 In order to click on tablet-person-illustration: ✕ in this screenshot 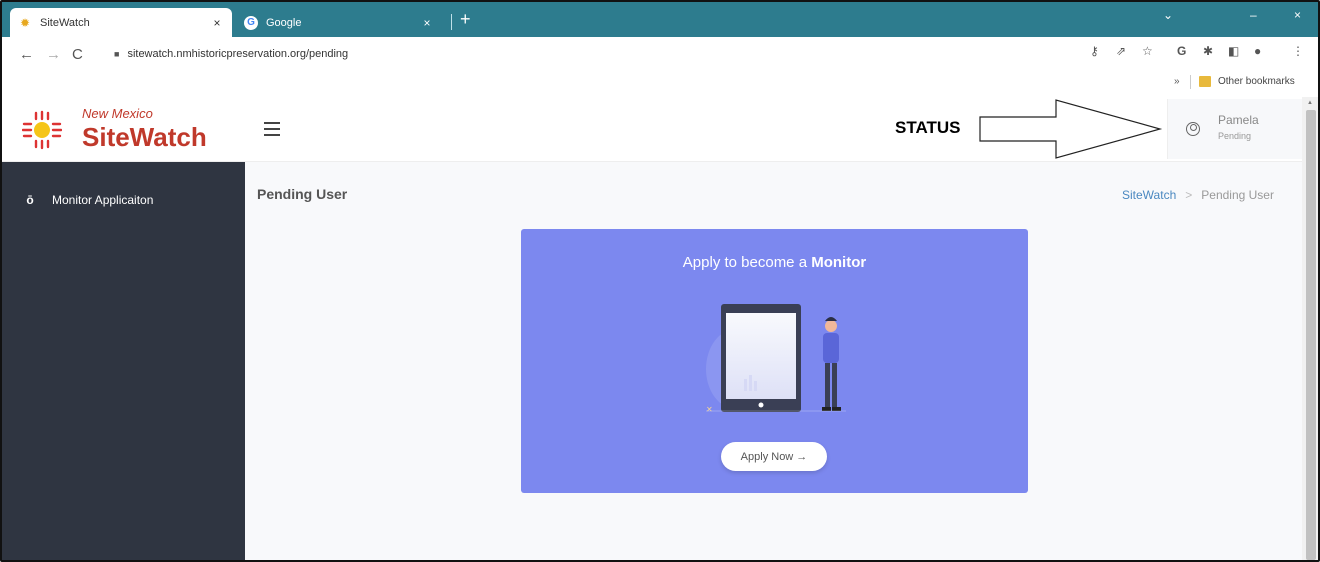, I will do `click(776, 359)`.